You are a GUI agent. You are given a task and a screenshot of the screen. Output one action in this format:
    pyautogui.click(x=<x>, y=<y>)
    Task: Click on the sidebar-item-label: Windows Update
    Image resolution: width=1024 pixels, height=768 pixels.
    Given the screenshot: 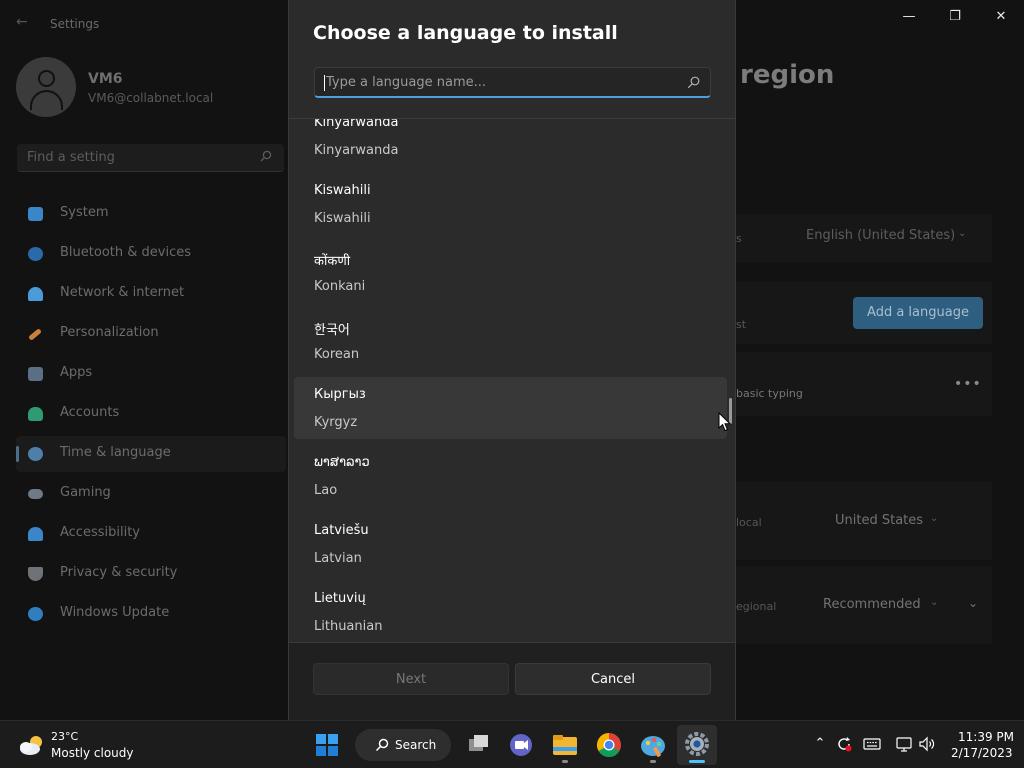 What is the action you would take?
    pyautogui.click(x=115, y=612)
    